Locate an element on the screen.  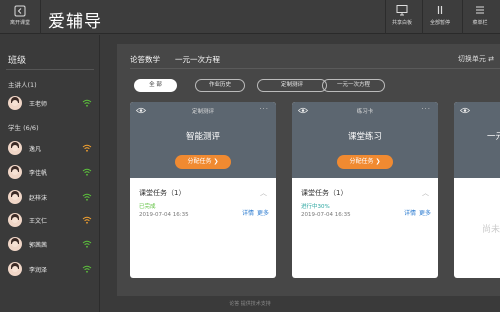
card-type: 练习卡 is located at coordinates (365, 112).